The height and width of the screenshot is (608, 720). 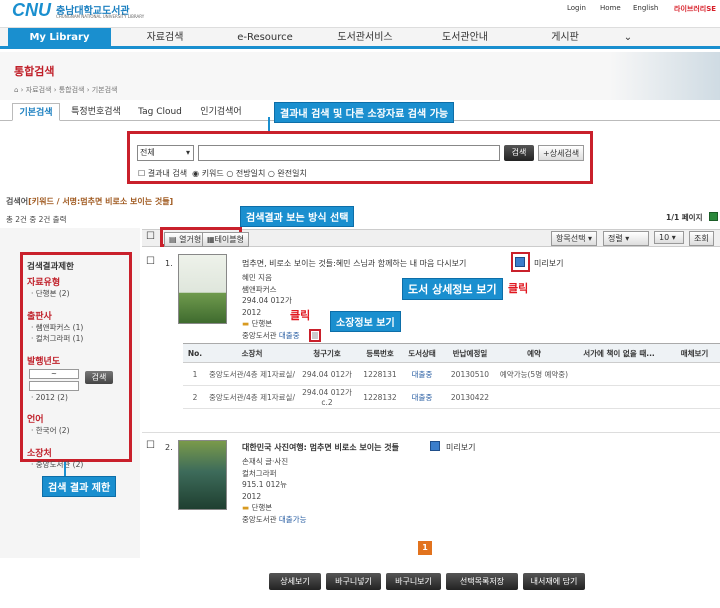 What do you see at coordinates (452, 289) in the screenshot?
I see `detail-note: 도서 상세정보 보기` at bounding box center [452, 289].